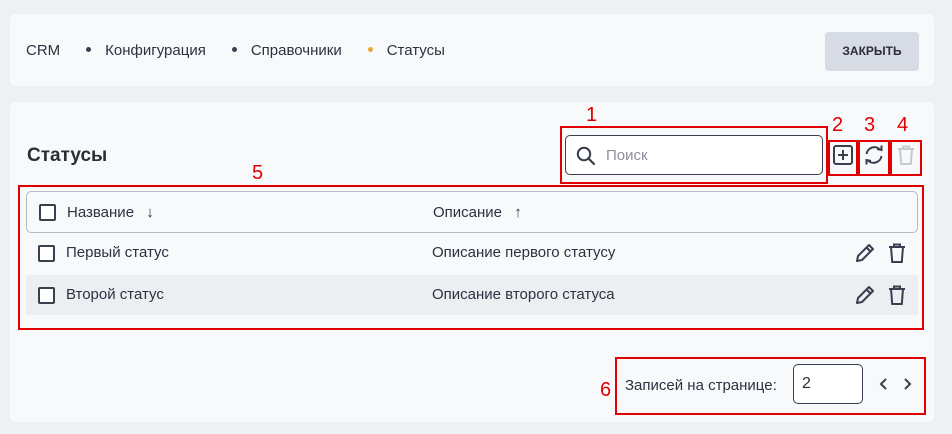 Image resolution: width=952 pixels, height=434 pixels. What do you see at coordinates (43, 50) in the screenshot?
I see `breadcrumb-crm: CRM` at bounding box center [43, 50].